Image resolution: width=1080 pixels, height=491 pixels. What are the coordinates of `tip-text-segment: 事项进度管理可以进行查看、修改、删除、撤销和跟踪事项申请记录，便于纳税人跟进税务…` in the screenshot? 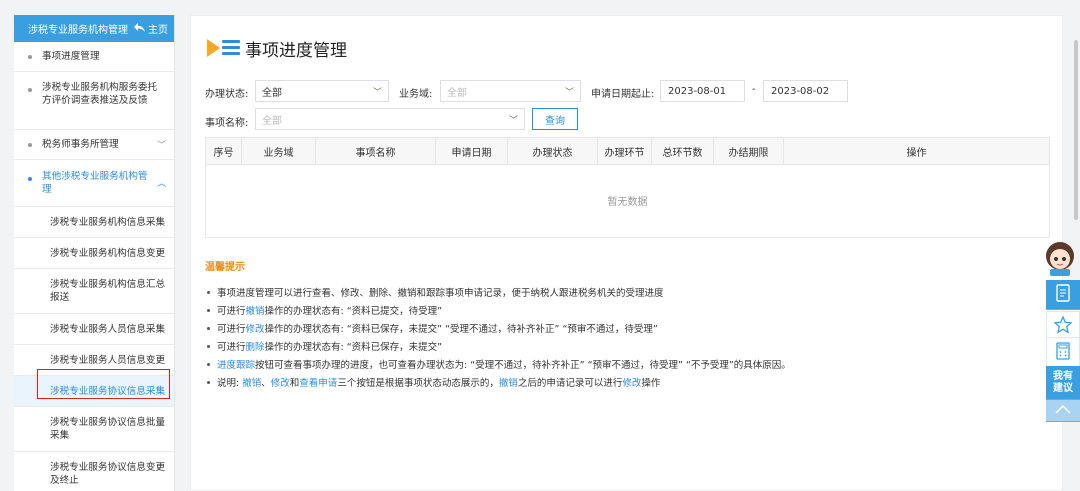 It's located at (440, 293).